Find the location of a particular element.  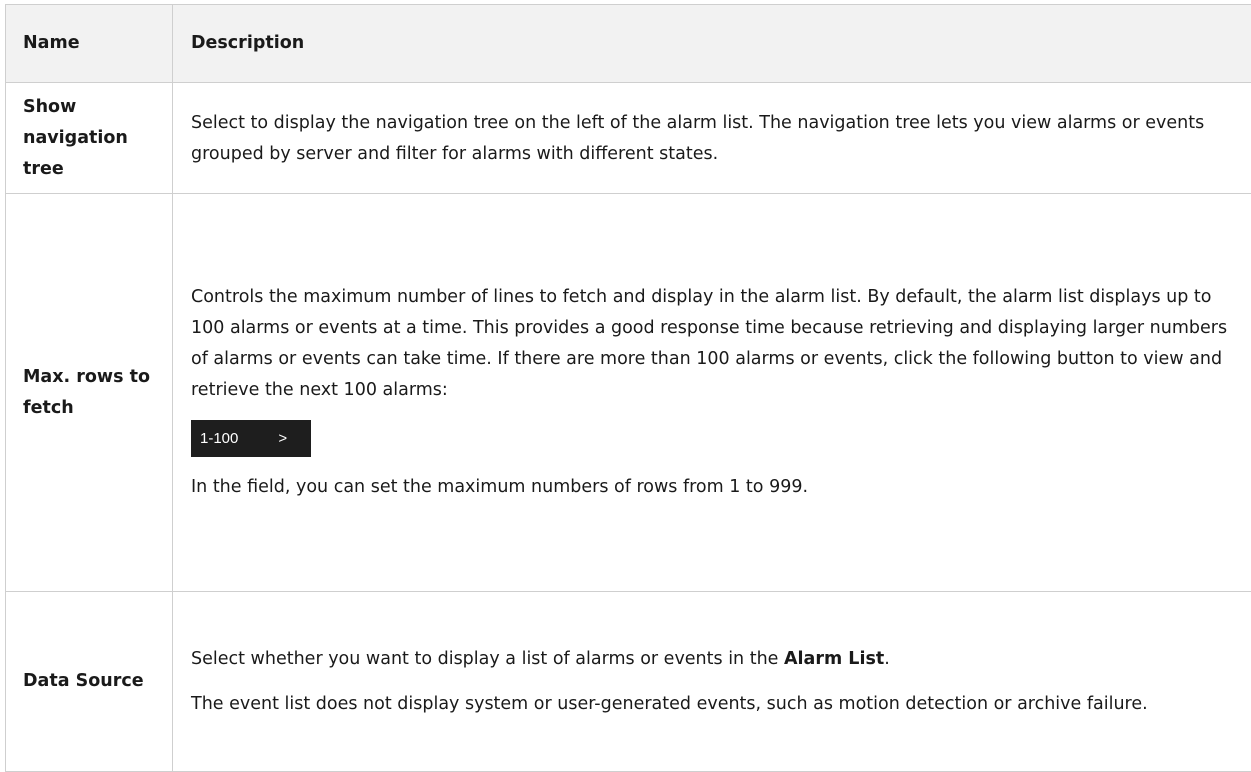

header-row: Name Description is located at coordinates (628, 43).